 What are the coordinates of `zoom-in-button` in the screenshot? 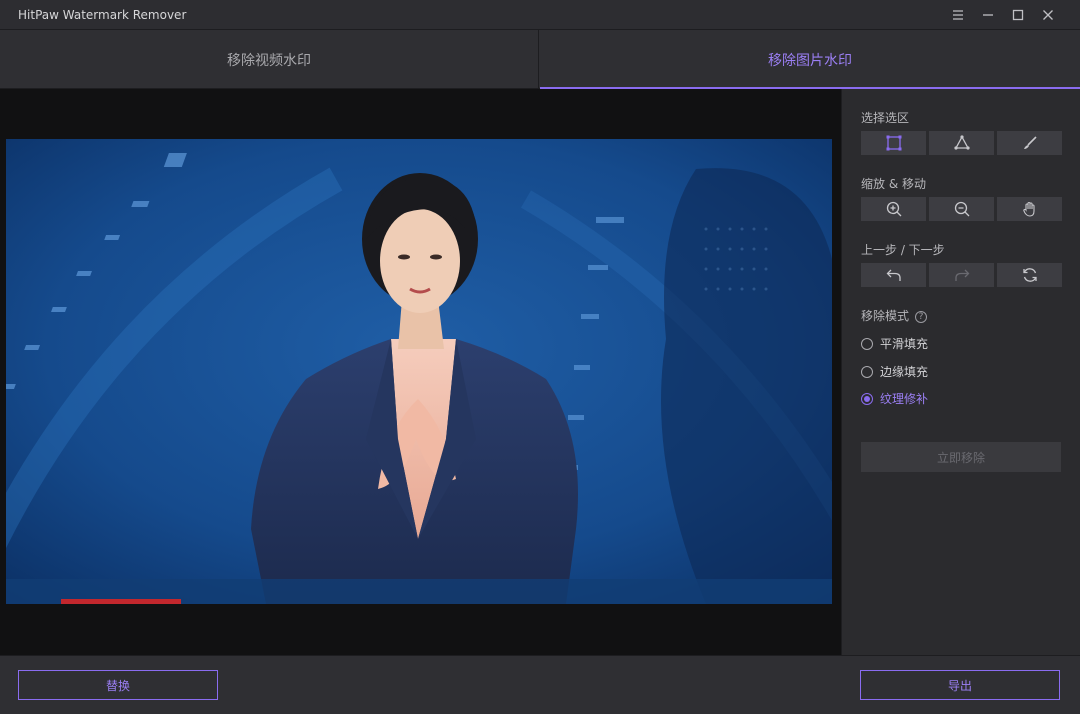 It's located at (893, 209).